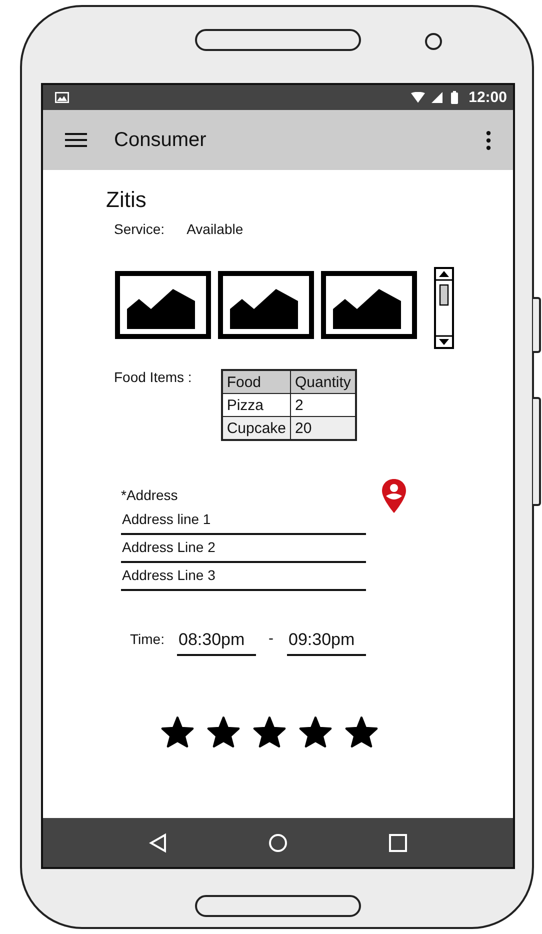  I want to click on service-label: Service:, so click(139, 229).